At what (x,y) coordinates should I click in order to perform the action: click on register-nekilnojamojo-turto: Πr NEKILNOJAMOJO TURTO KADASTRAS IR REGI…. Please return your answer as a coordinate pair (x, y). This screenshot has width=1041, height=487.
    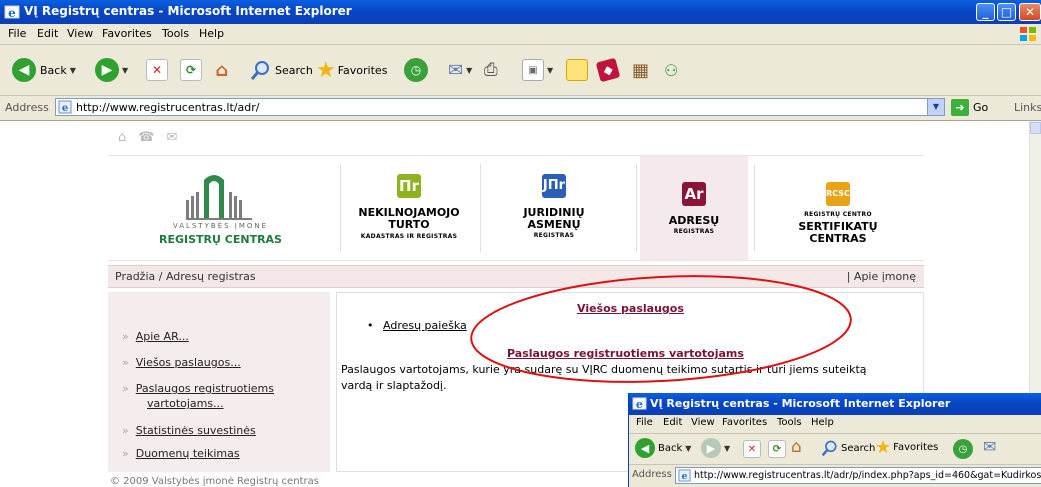
    Looking at the image, I should click on (409, 208).